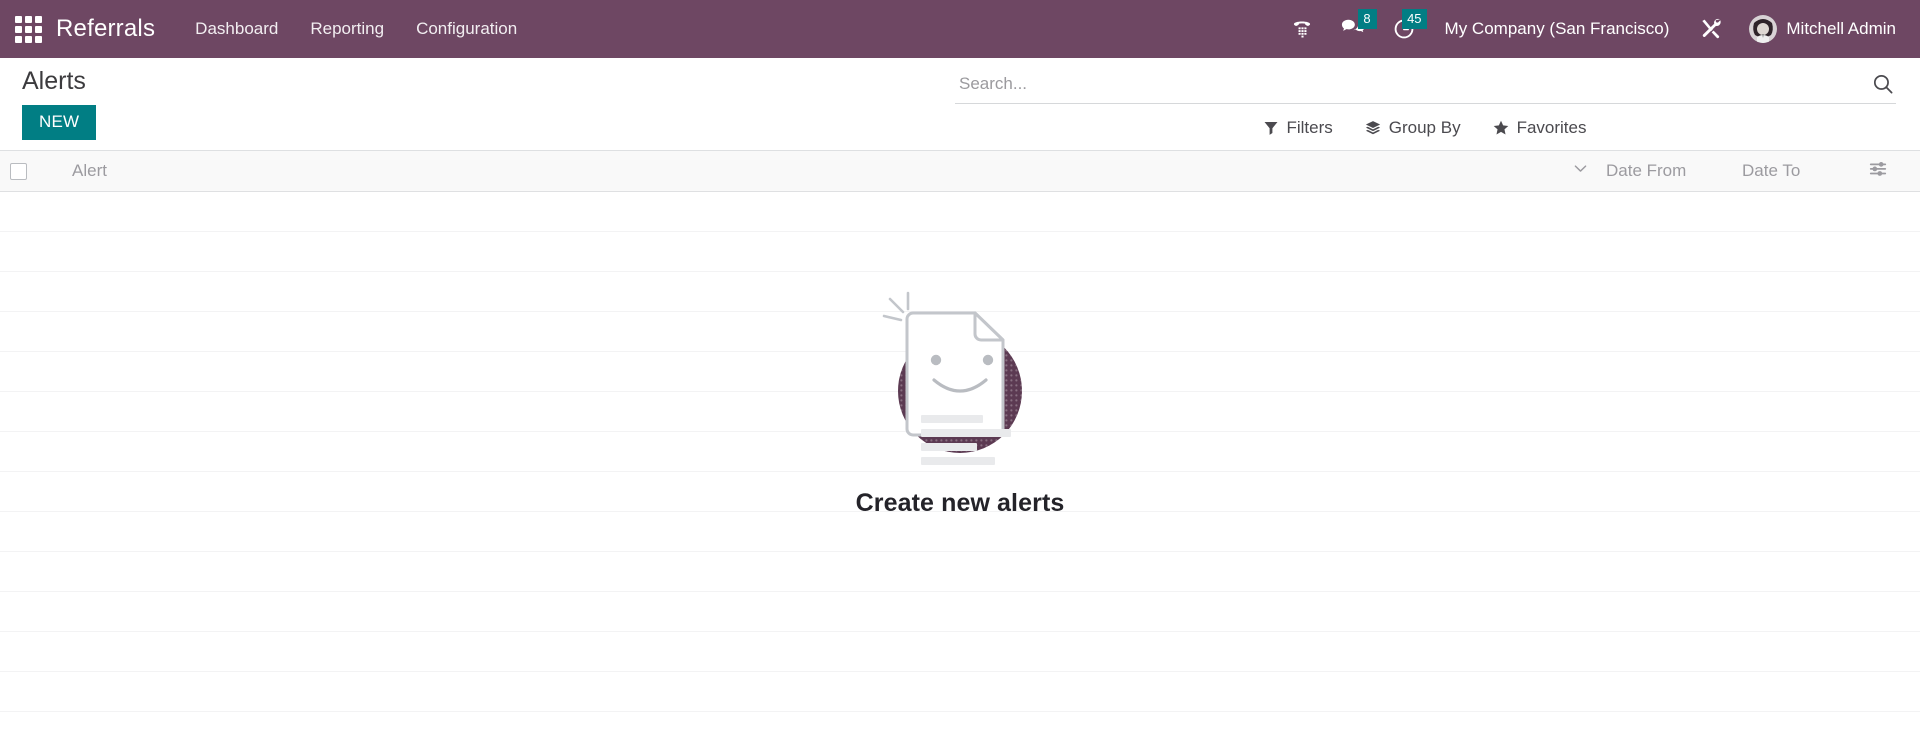 This screenshot has width=1920, height=736. What do you see at coordinates (1309, 127) in the screenshot?
I see `filters-label: Filters` at bounding box center [1309, 127].